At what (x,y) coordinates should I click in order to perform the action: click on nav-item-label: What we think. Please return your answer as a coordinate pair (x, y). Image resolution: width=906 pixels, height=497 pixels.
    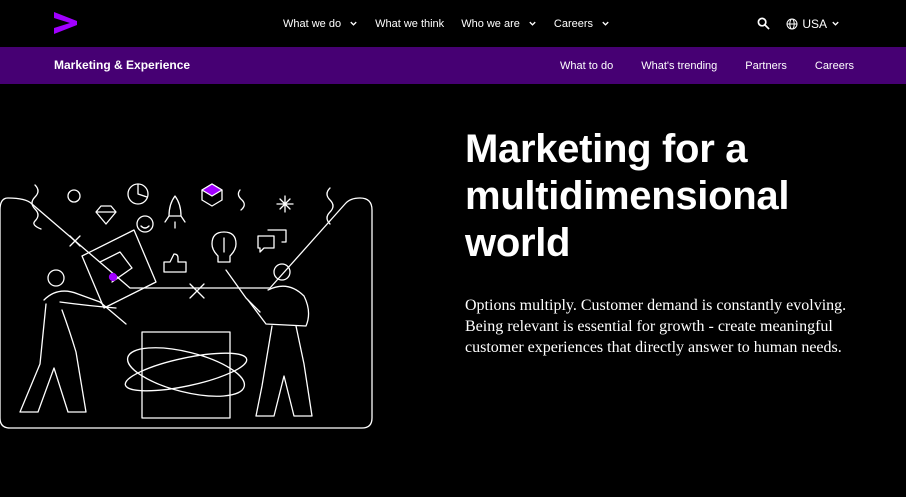
    Looking at the image, I should click on (410, 23).